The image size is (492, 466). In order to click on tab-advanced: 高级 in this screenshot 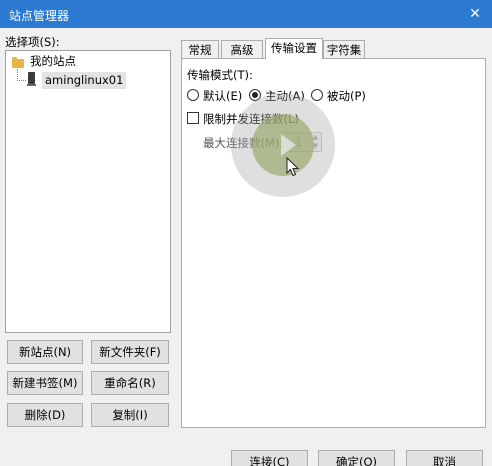, I will do `click(242, 49)`.